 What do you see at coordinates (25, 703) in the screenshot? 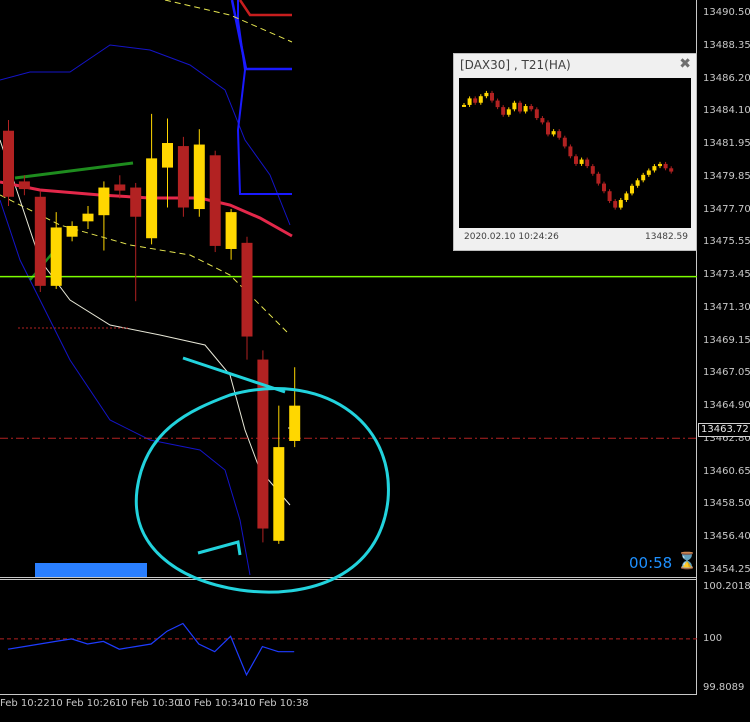
I see `time-tick-label: Feb 10:22` at bounding box center [25, 703].